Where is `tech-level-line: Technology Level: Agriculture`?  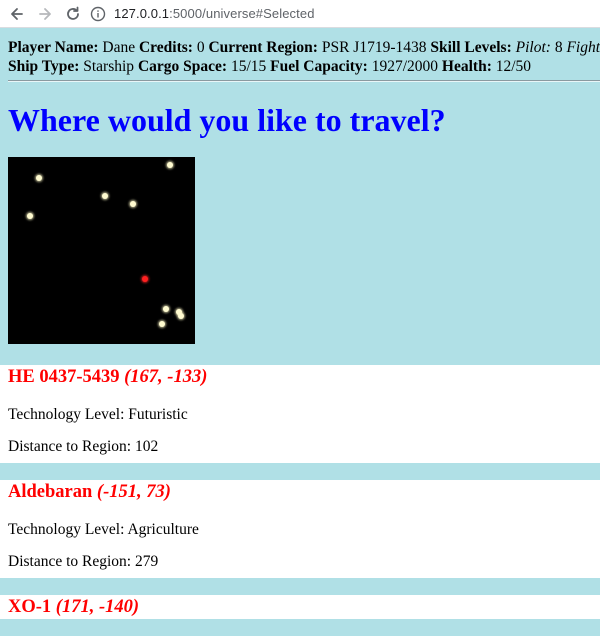 tech-level-line: Technology Level: Agriculture is located at coordinates (300, 530).